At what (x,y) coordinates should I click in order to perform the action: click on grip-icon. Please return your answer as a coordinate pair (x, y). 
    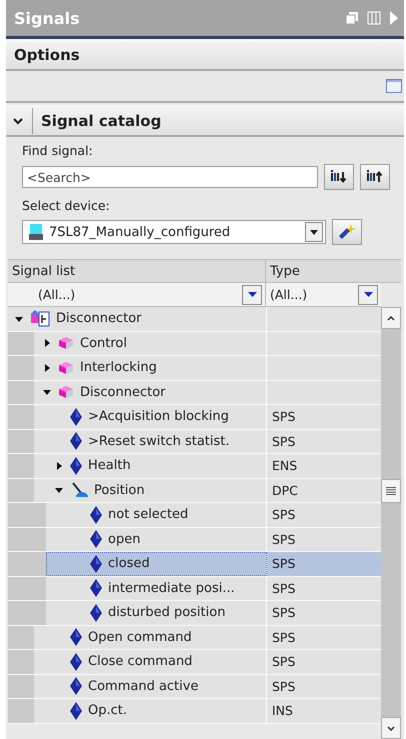
    Looking at the image, I should click on (391, 491).